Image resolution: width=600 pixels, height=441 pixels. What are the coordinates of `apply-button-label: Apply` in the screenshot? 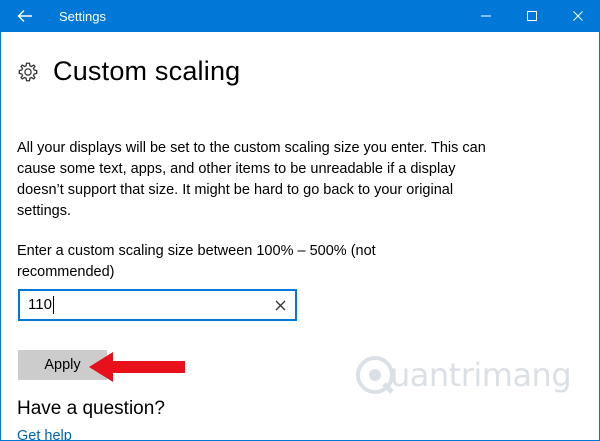 It's located at (62, 365).